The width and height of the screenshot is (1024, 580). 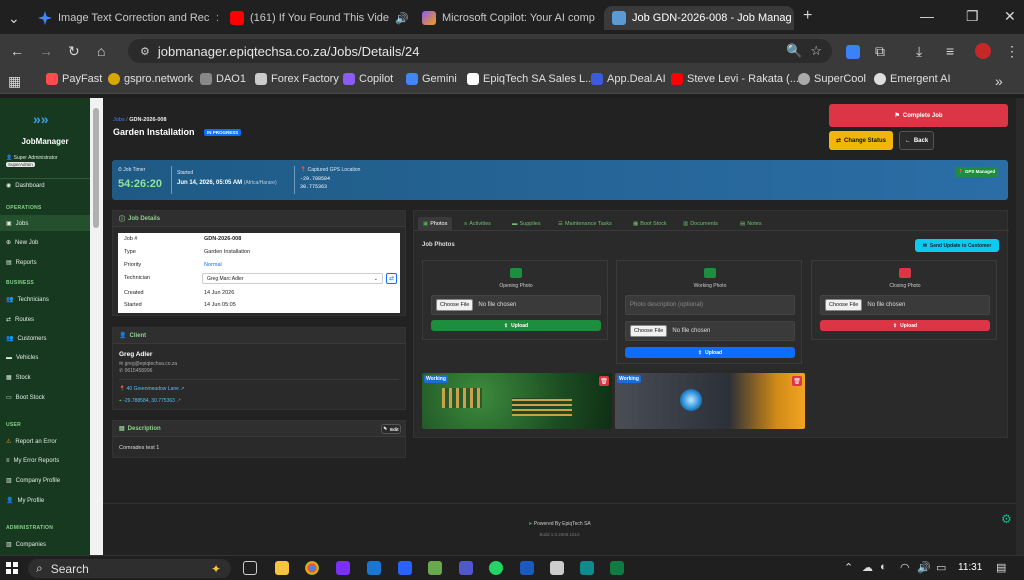 What do you see at coordinates (124, 18) in the screenshot?
I see `browser-tab-1: Image Text Correction and Rec ✕` at bounding box center [124, 18].